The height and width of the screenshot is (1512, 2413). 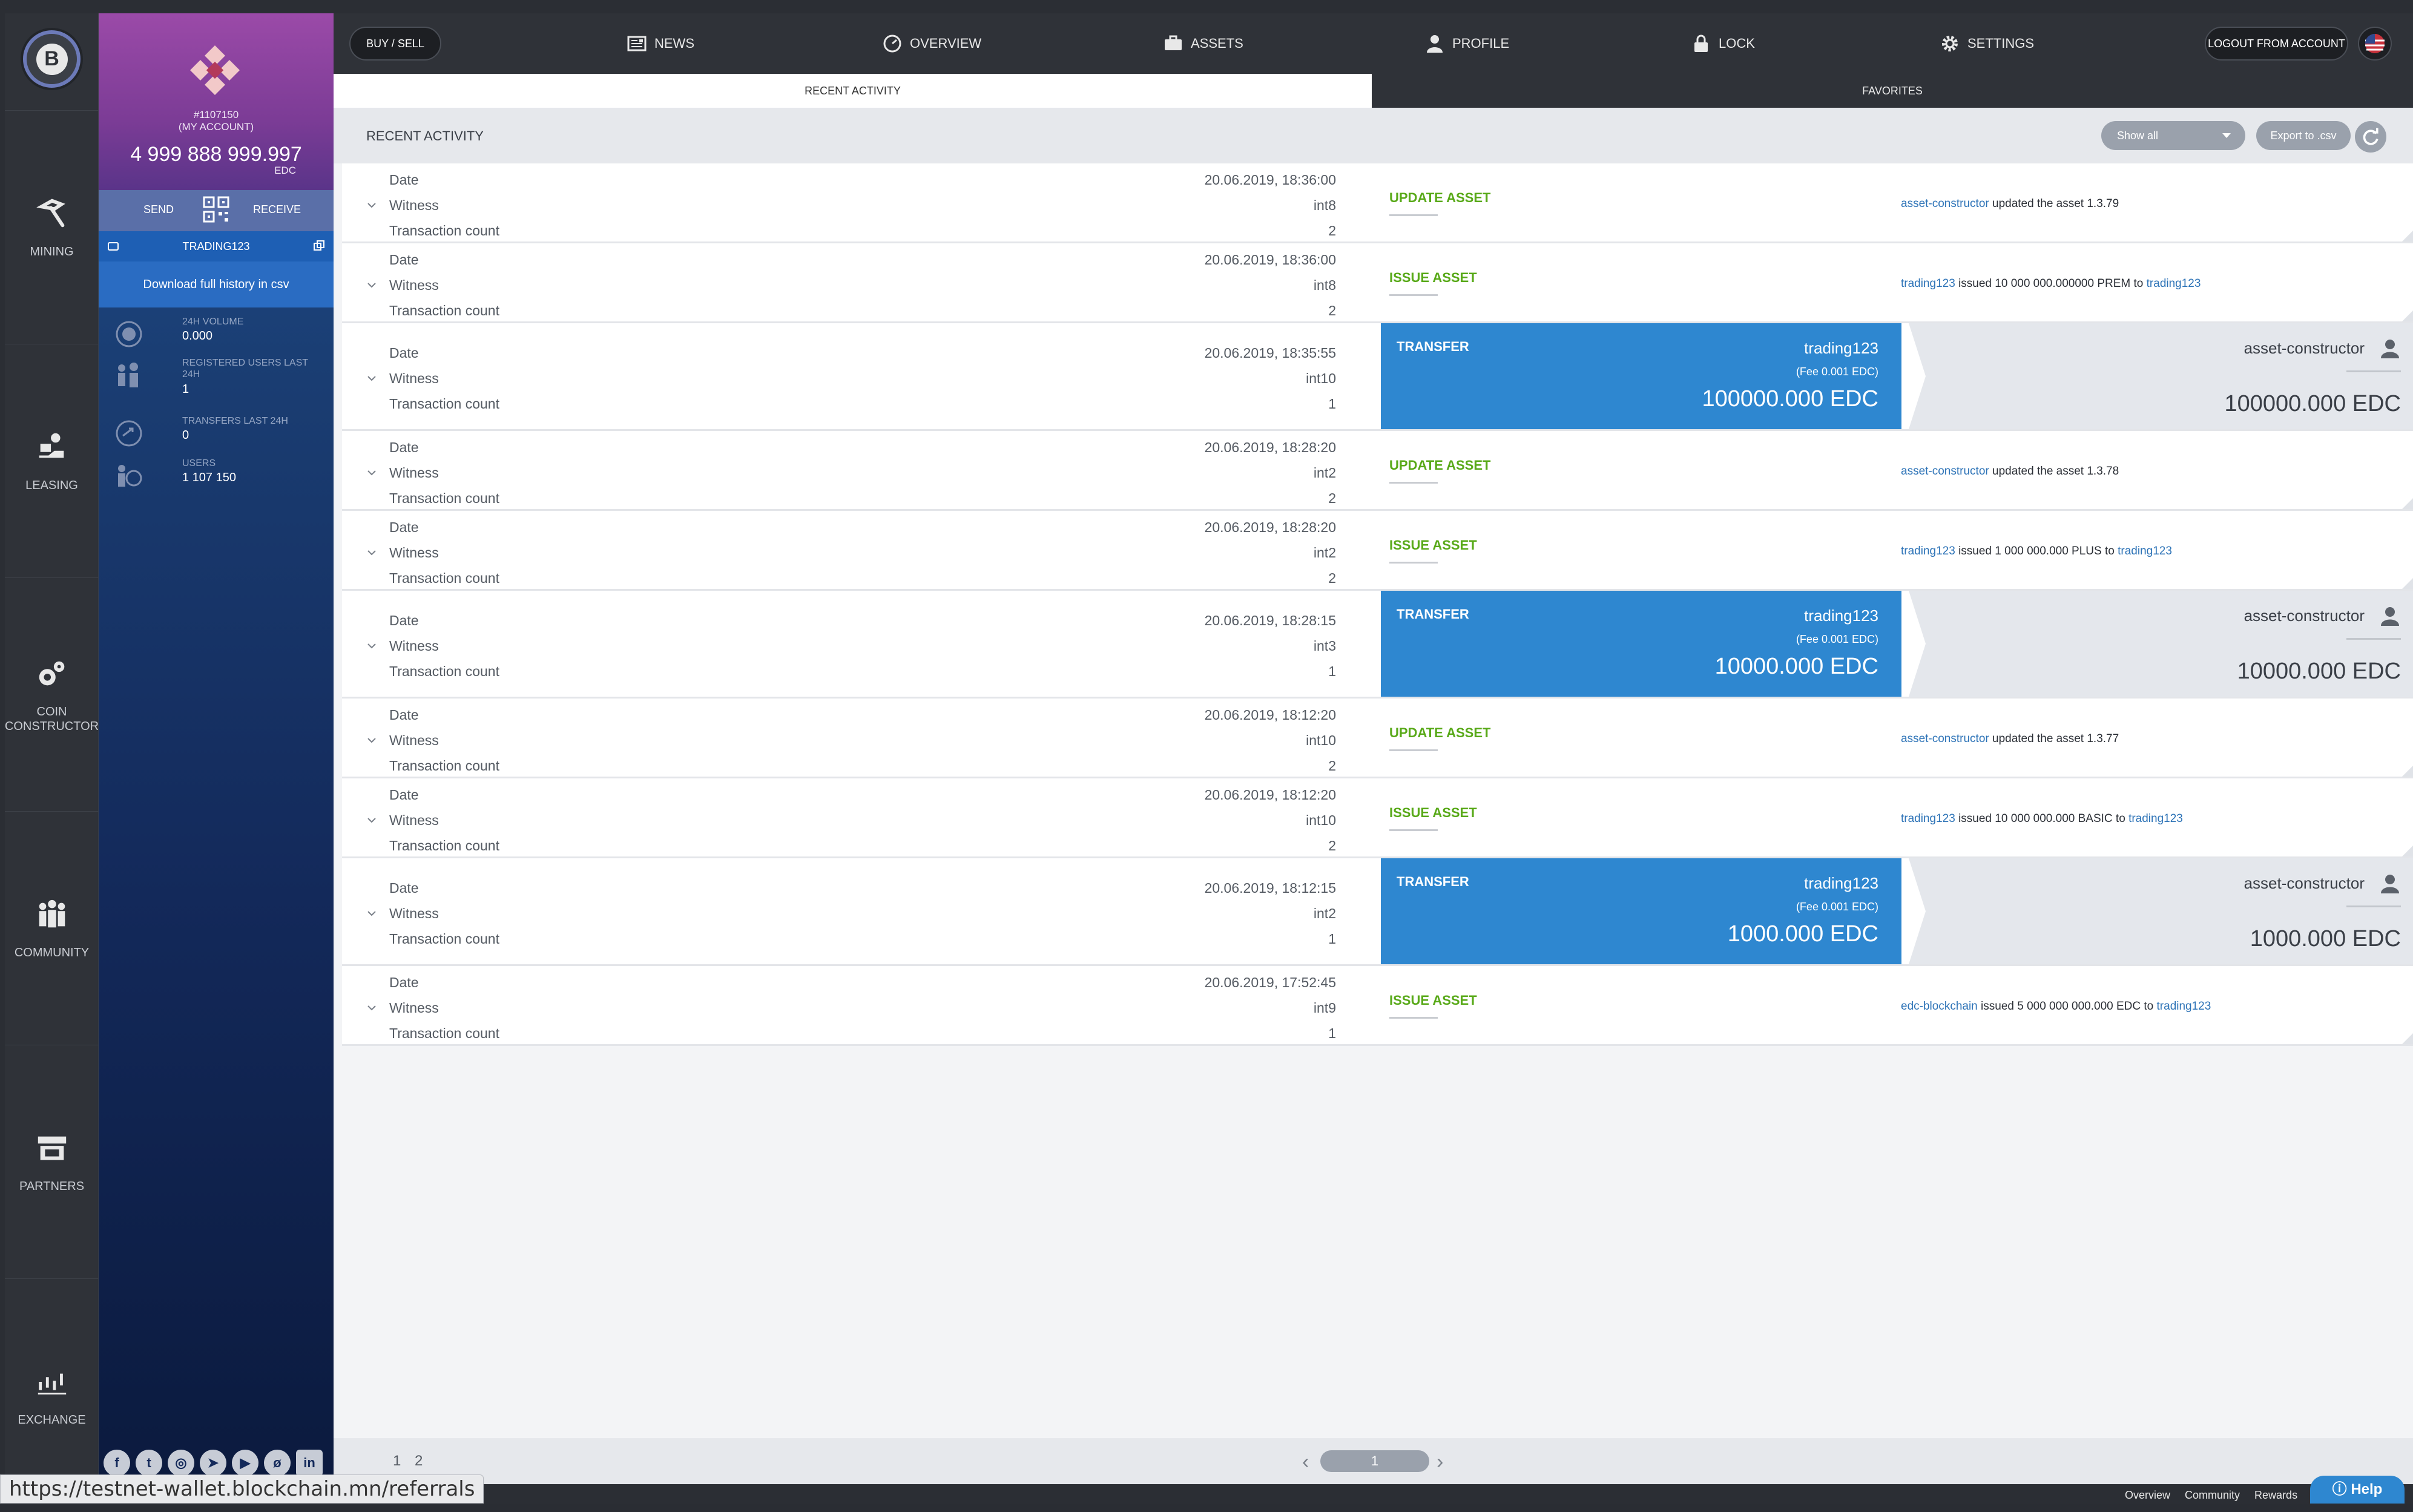 I want to click on app-logo: B, so click(x=52, y=59).